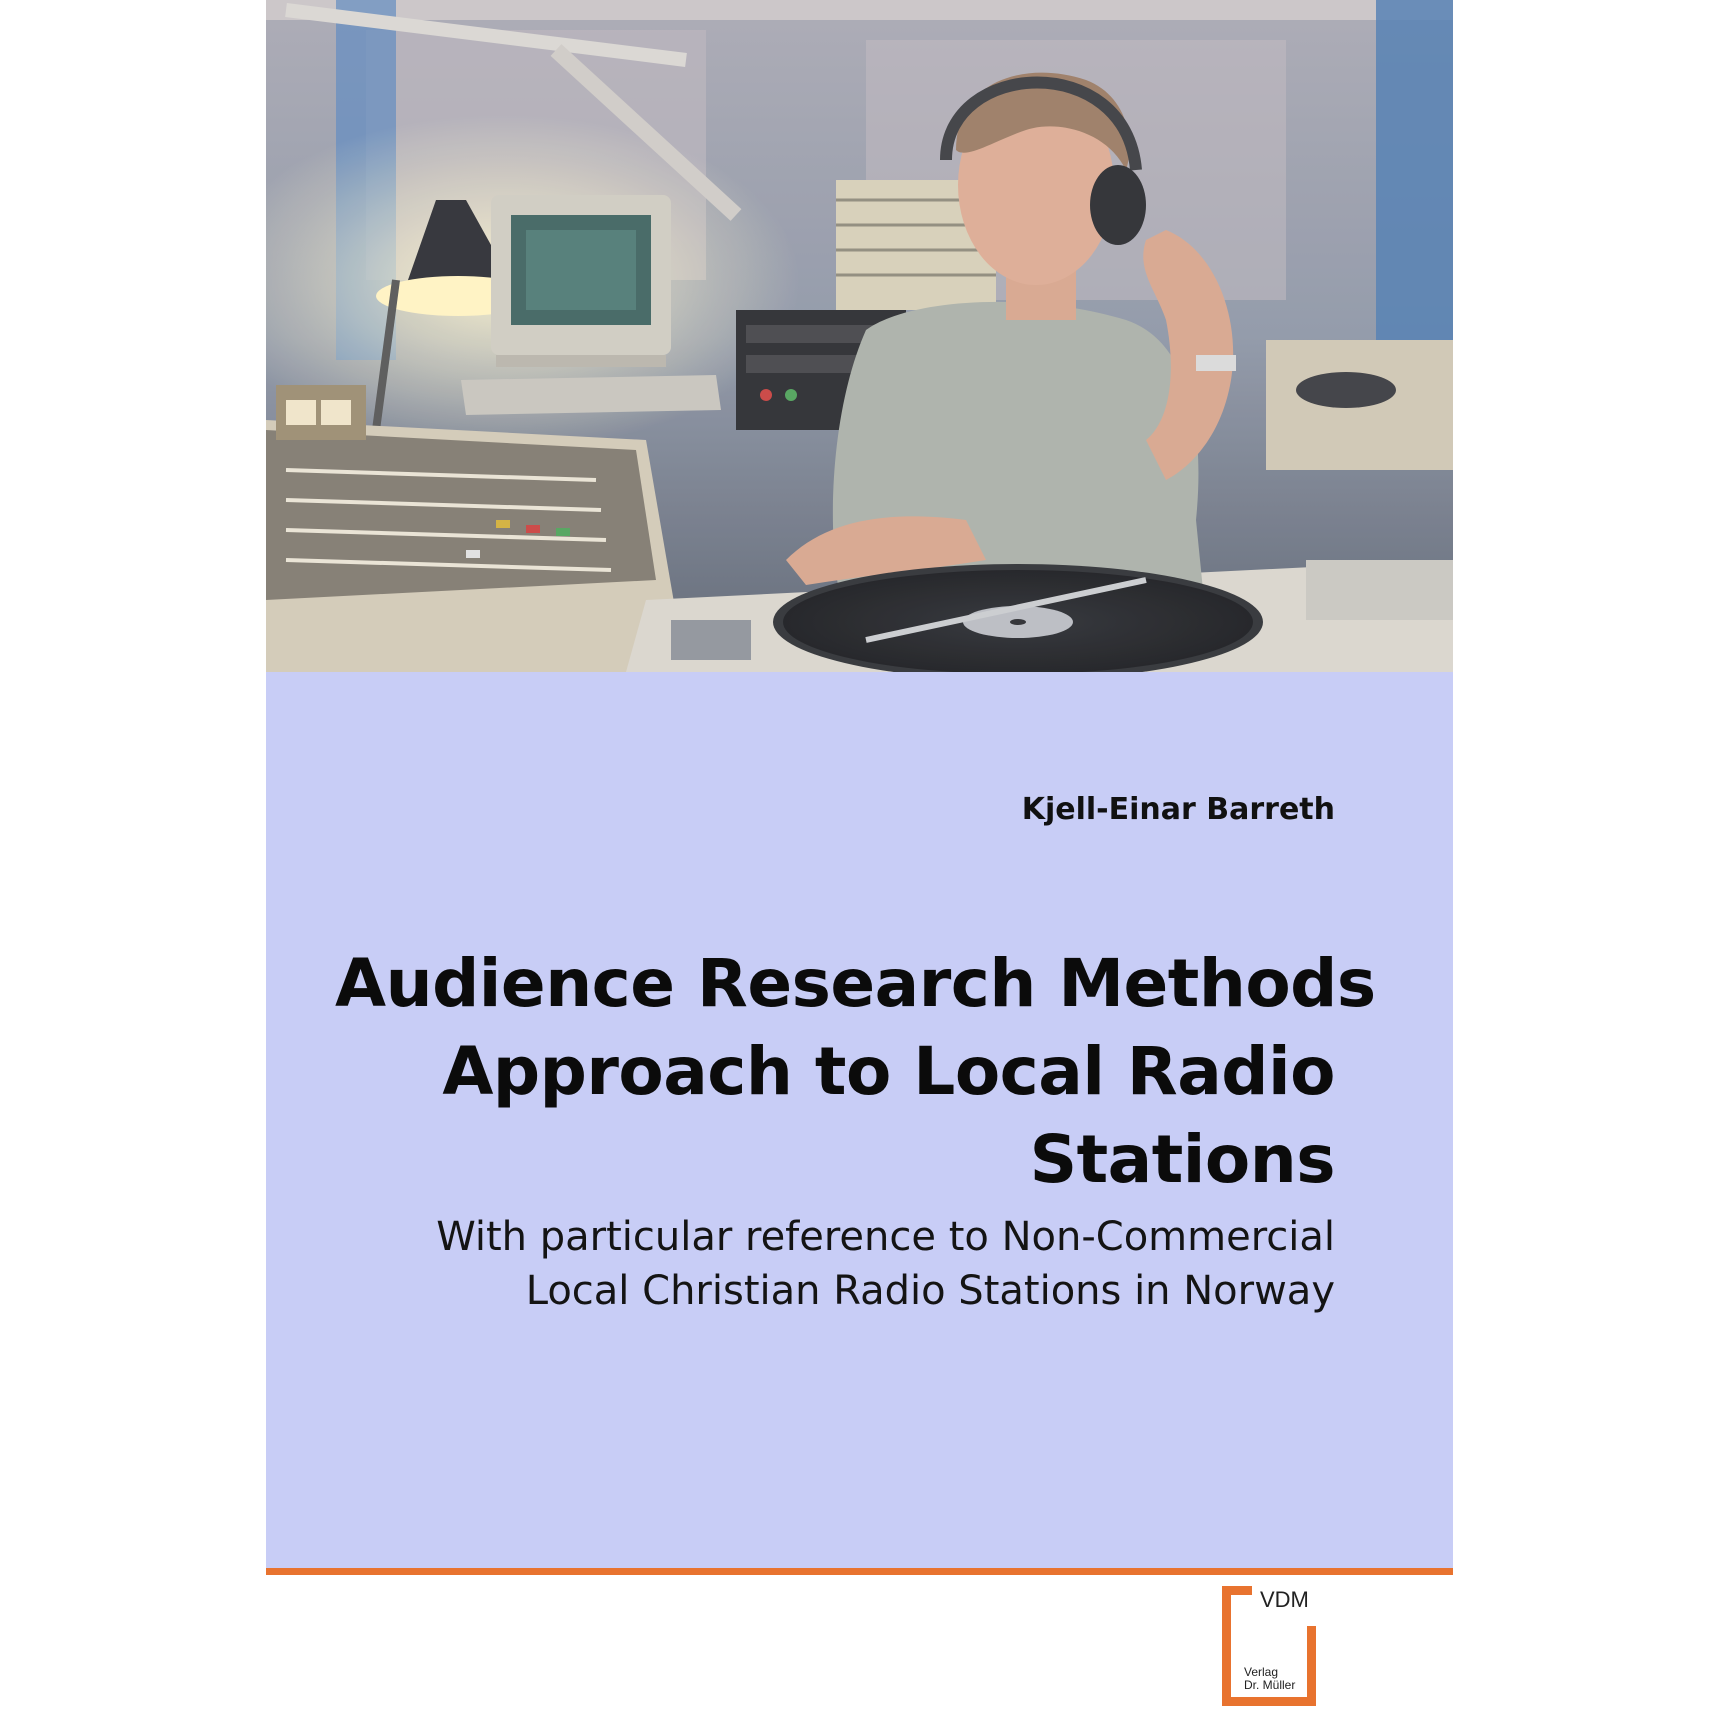 The height and width of the screenshot is (1713, 1713). Describe the element at coordinates (1284, 1599) in the screenshot. I see `publisher-brand: VDM` at that location.